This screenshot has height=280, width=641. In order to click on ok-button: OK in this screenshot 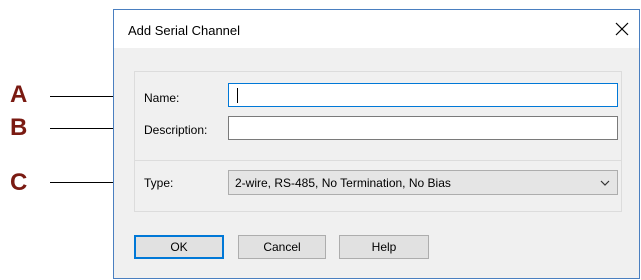, I will do `click(179, 247)`.